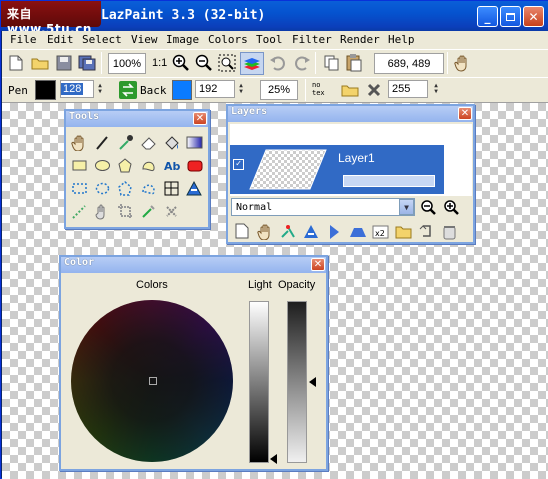  I want to click on no-texture-button: no tex, so click(323, 90).